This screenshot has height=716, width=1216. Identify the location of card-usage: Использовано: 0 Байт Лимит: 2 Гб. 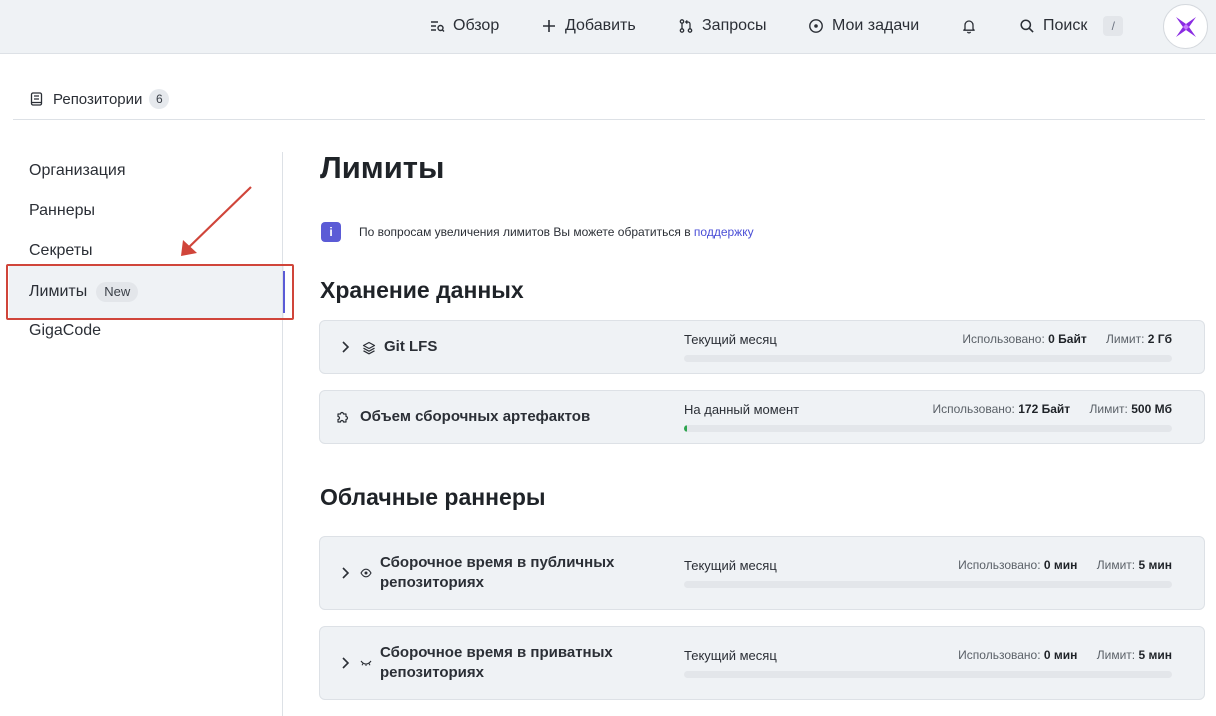
(1067, 339).